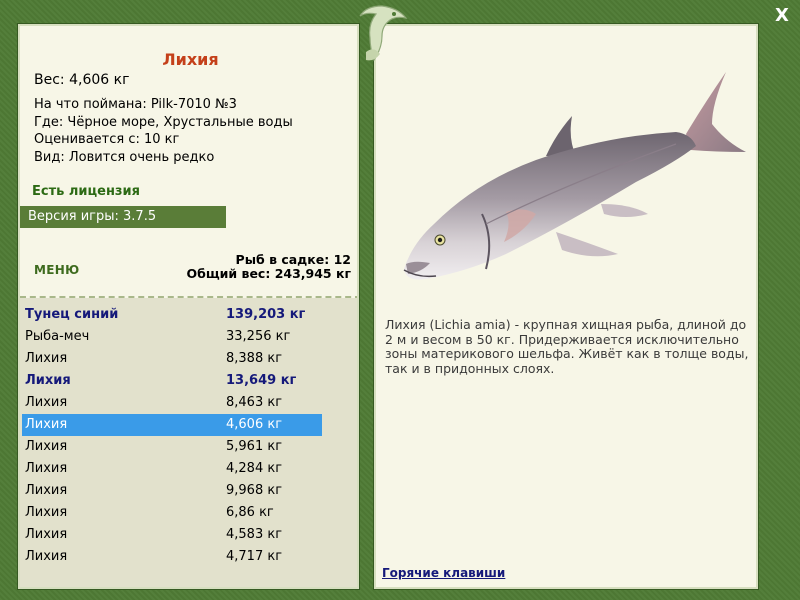 This screenshot has width=800, height=600. I want to click on info-location: Где: Чёрное море, Хрустальные воды, so click(163, 122).